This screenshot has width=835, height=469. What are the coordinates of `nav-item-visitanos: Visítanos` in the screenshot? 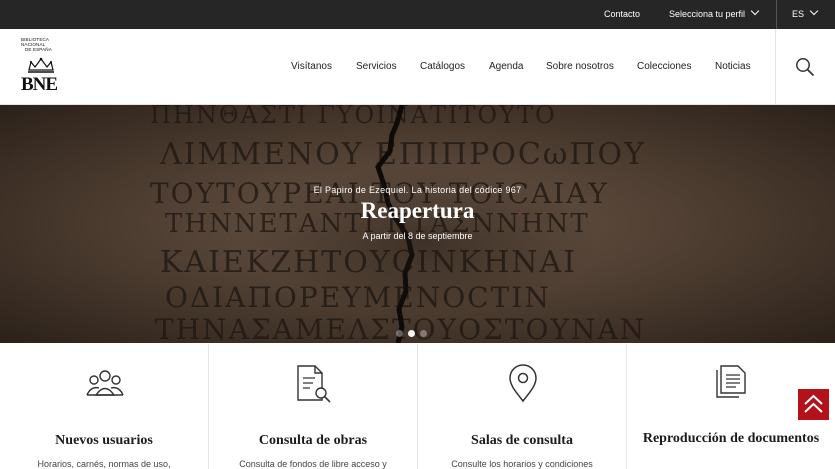 It's located at (311, 67).